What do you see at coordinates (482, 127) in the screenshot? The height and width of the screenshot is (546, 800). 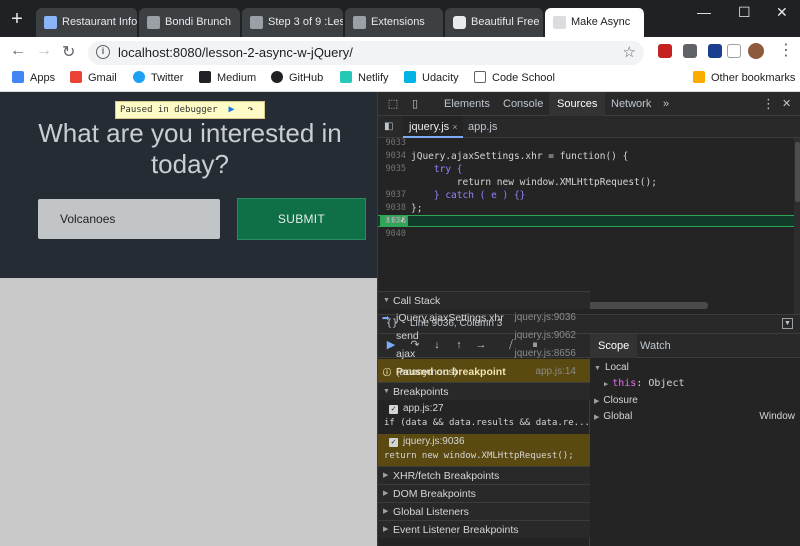 I see `file-tab-app: app.js` at bounding box center [482, 127].